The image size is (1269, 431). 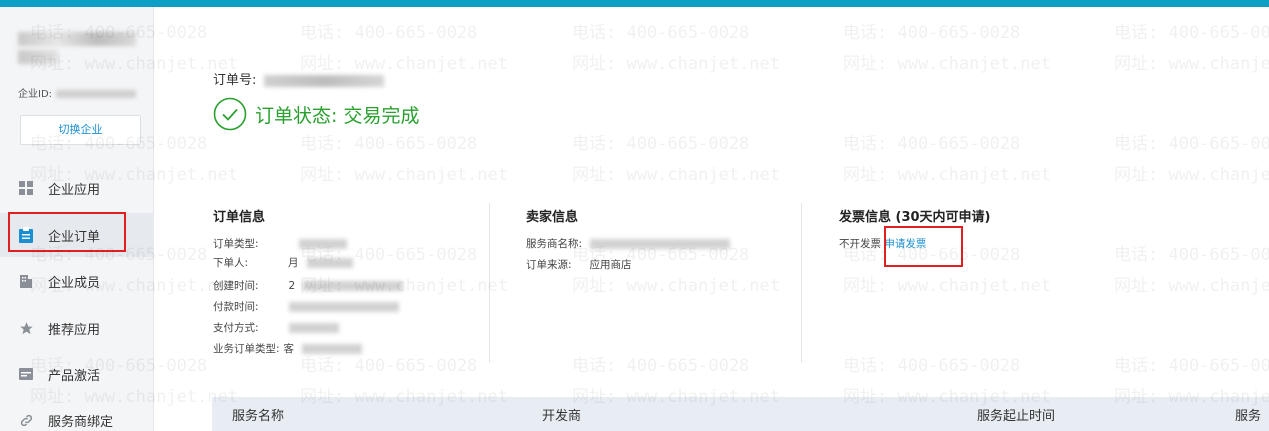 What do you see at coordinates (562, 416) in the screenshot?
I see `column-header-developer: 开发商` at bounding box center [562, 416].